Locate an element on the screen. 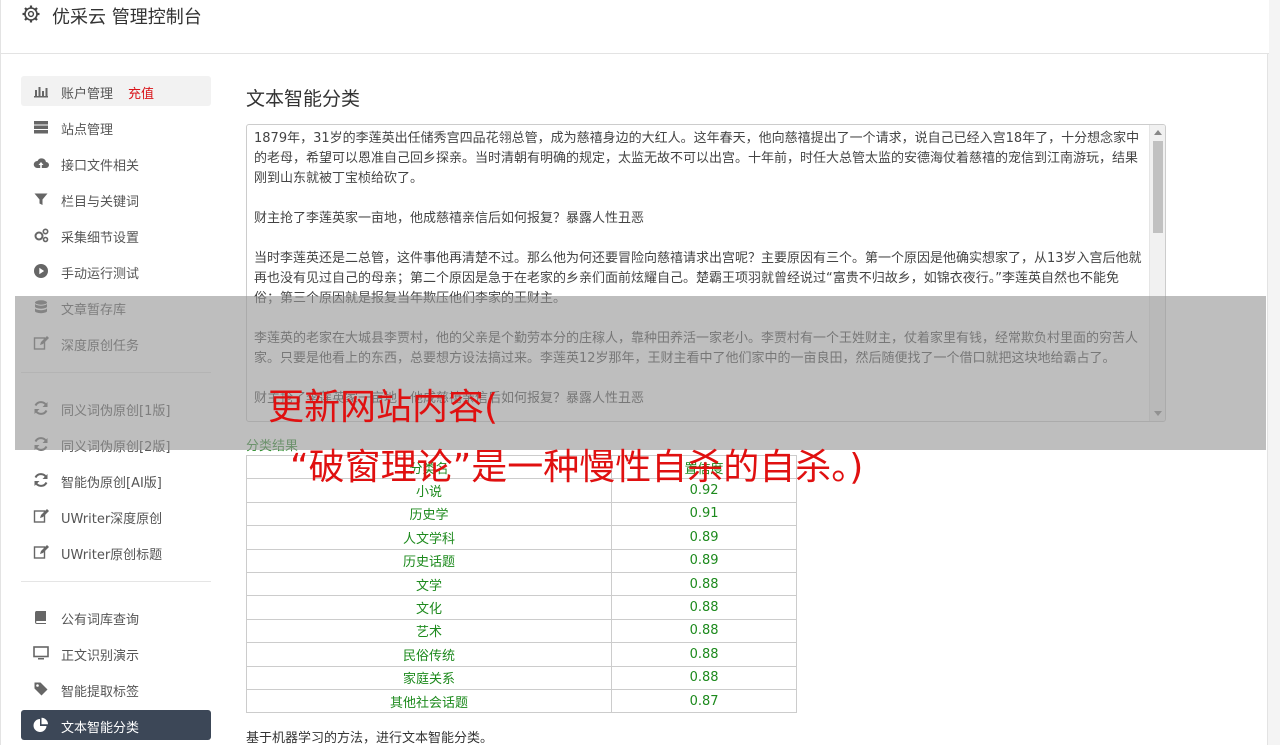  gear-icon is located at coordinates (31, 14).